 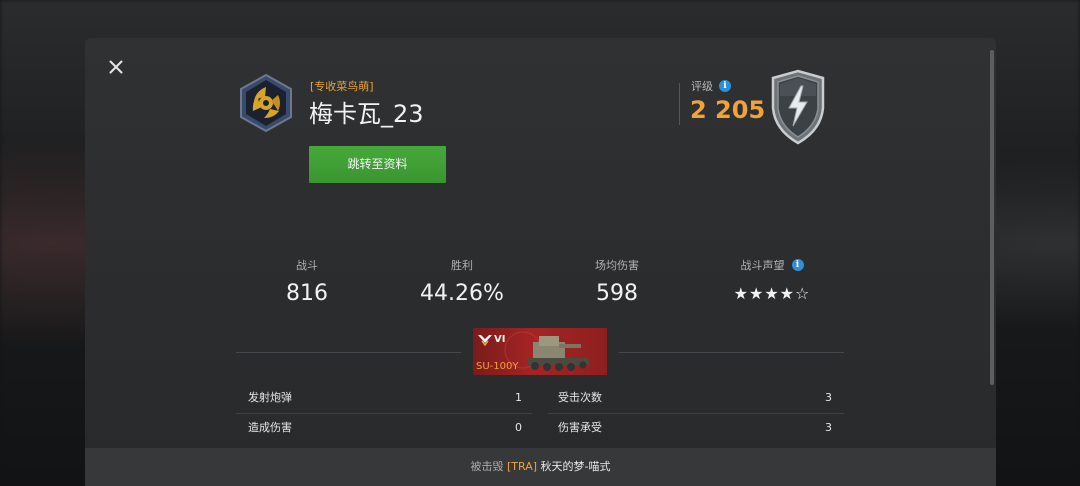 I want to click on killer-clan-tag: [TRA], so click(x=522, y=466).